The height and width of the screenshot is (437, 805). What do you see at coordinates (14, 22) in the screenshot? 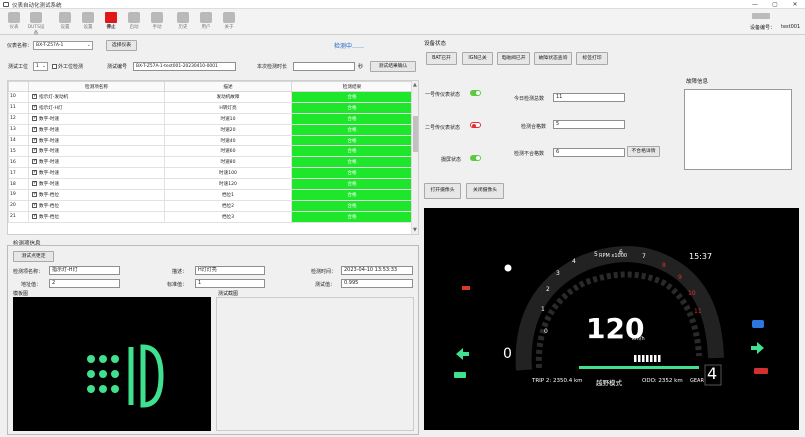
I see `toolbar-meter-button: 仪表` at bounding box center [14, 22].